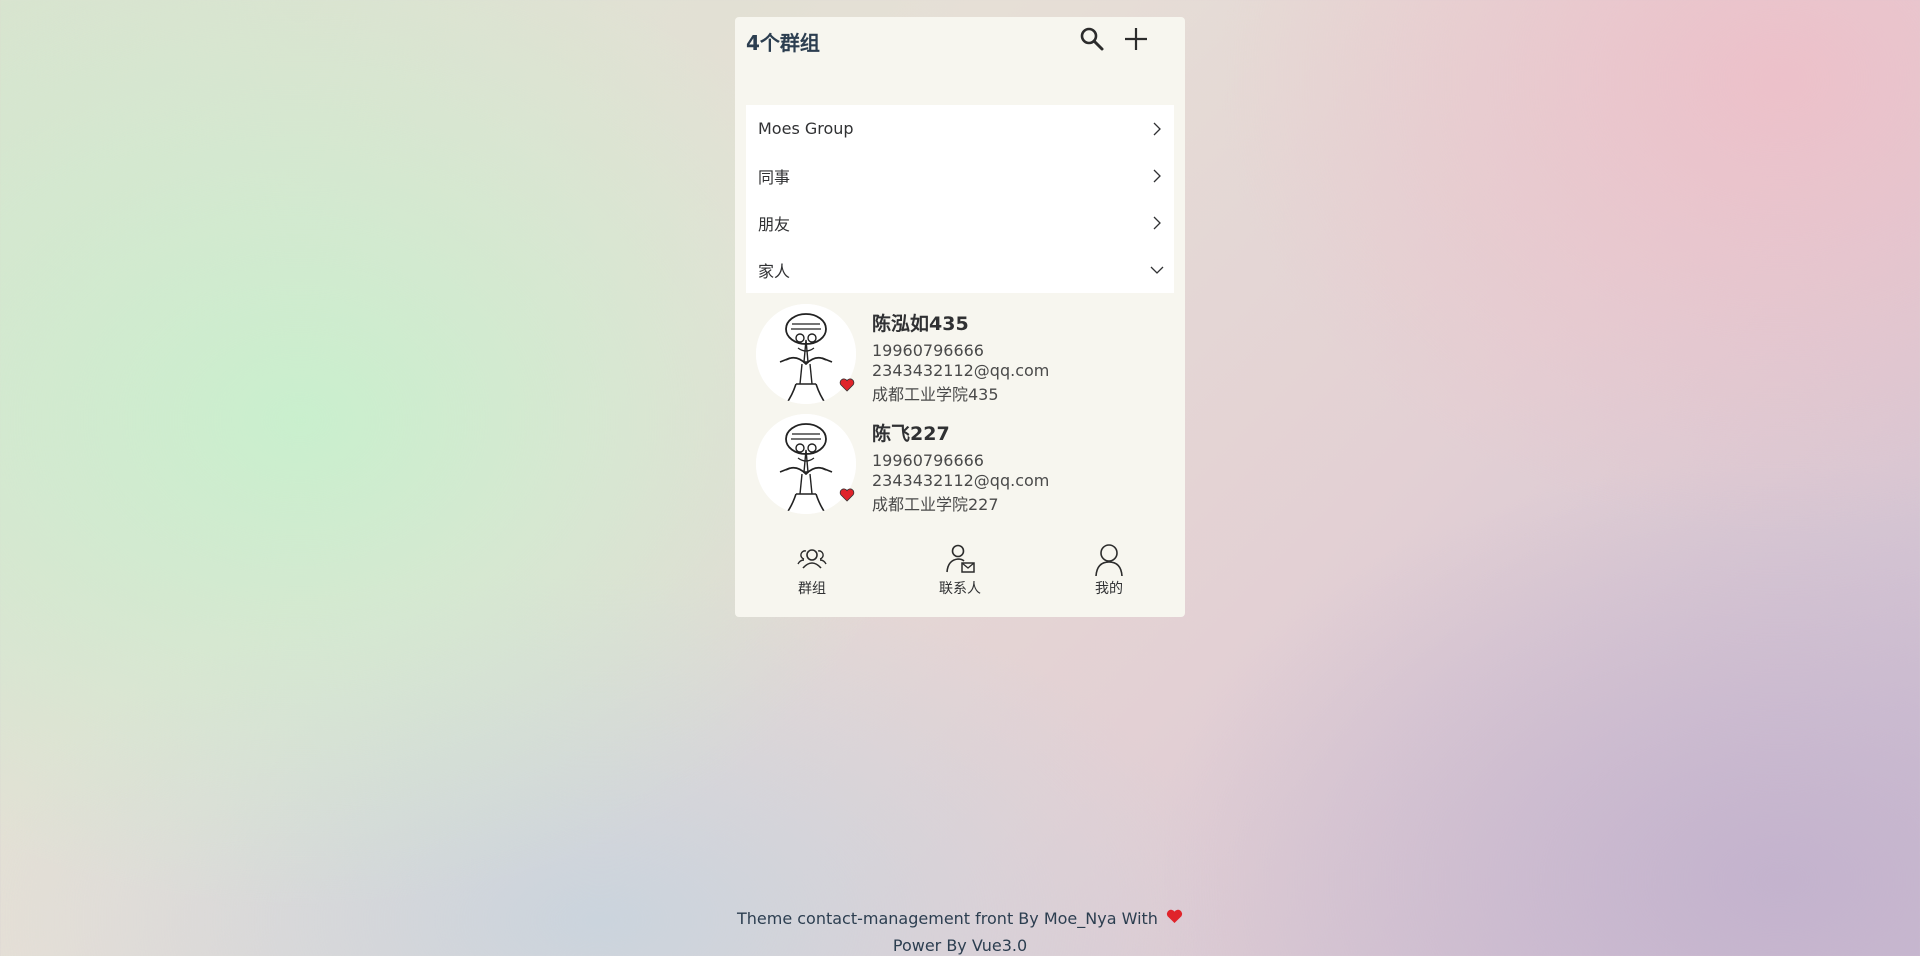  I want to click on group-label: 同事, so click(774, 177).